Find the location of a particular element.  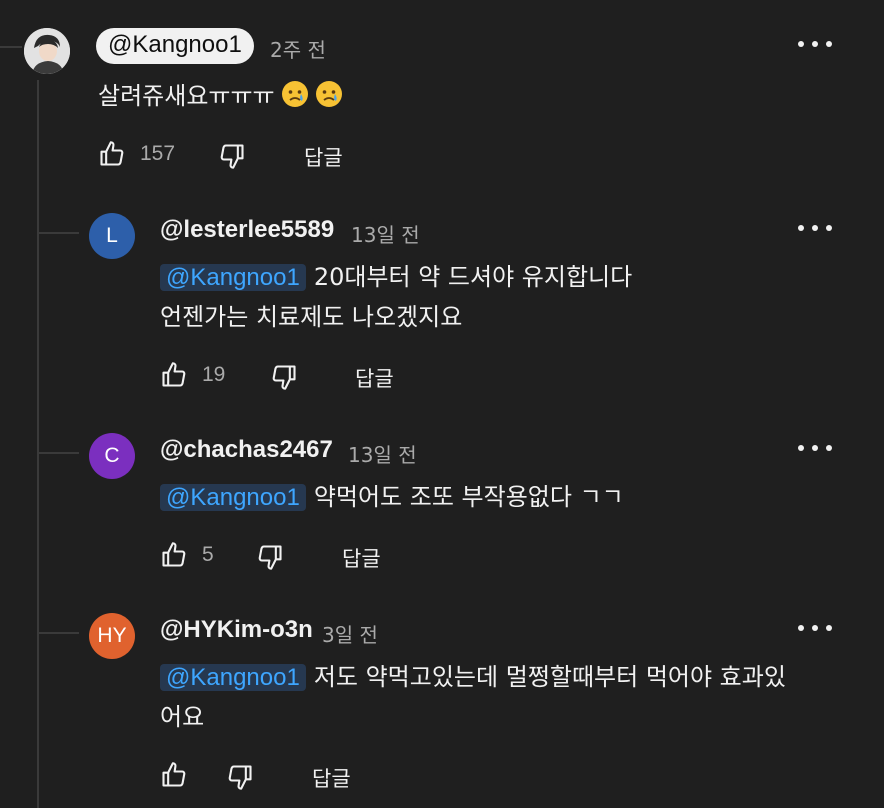

like-button is located at coordinates (174, 775).